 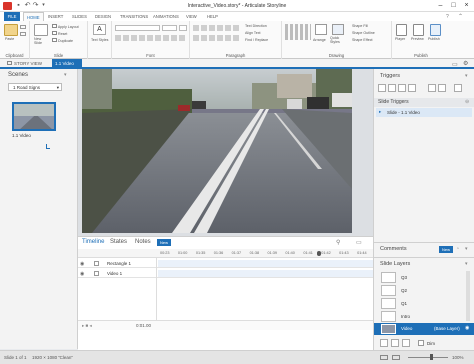 What do you see at coordinates (33, 16) in the screenshot?
I see `tab-home: HOME` at bounding box center [33, 16].